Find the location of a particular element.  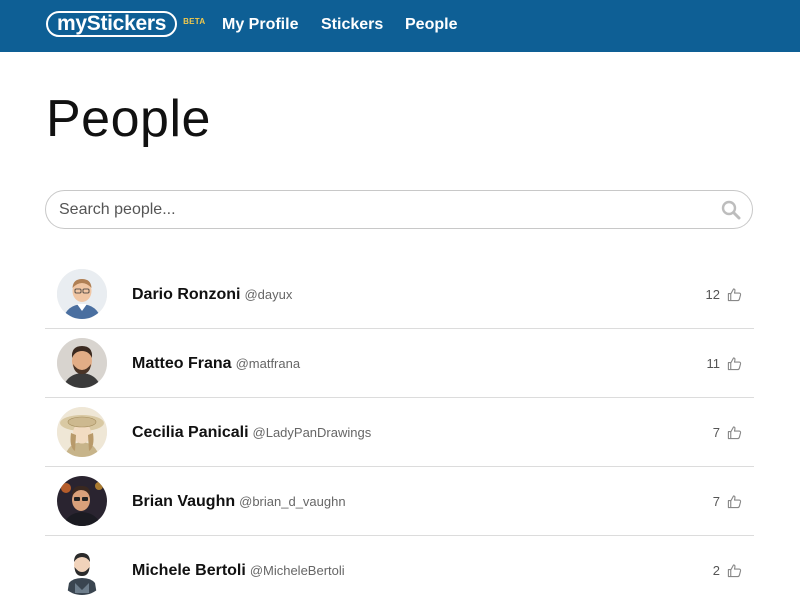

like-count: 2 is located at coordinates (716, 570).